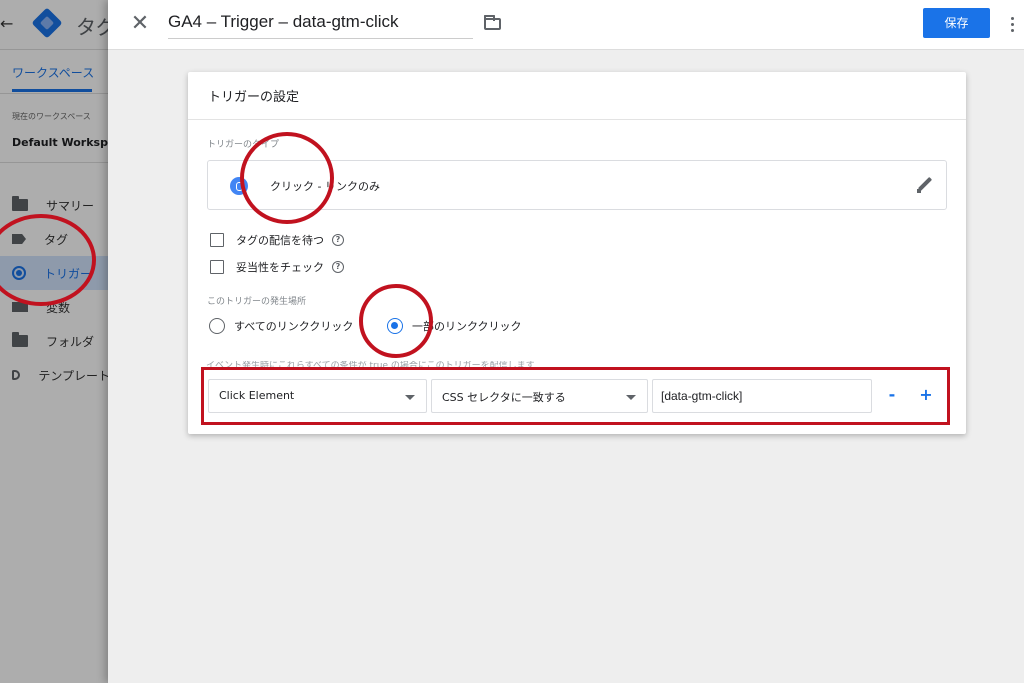  I want to click on checkbox-label: 妥当性をチェック, so click(280, 267).